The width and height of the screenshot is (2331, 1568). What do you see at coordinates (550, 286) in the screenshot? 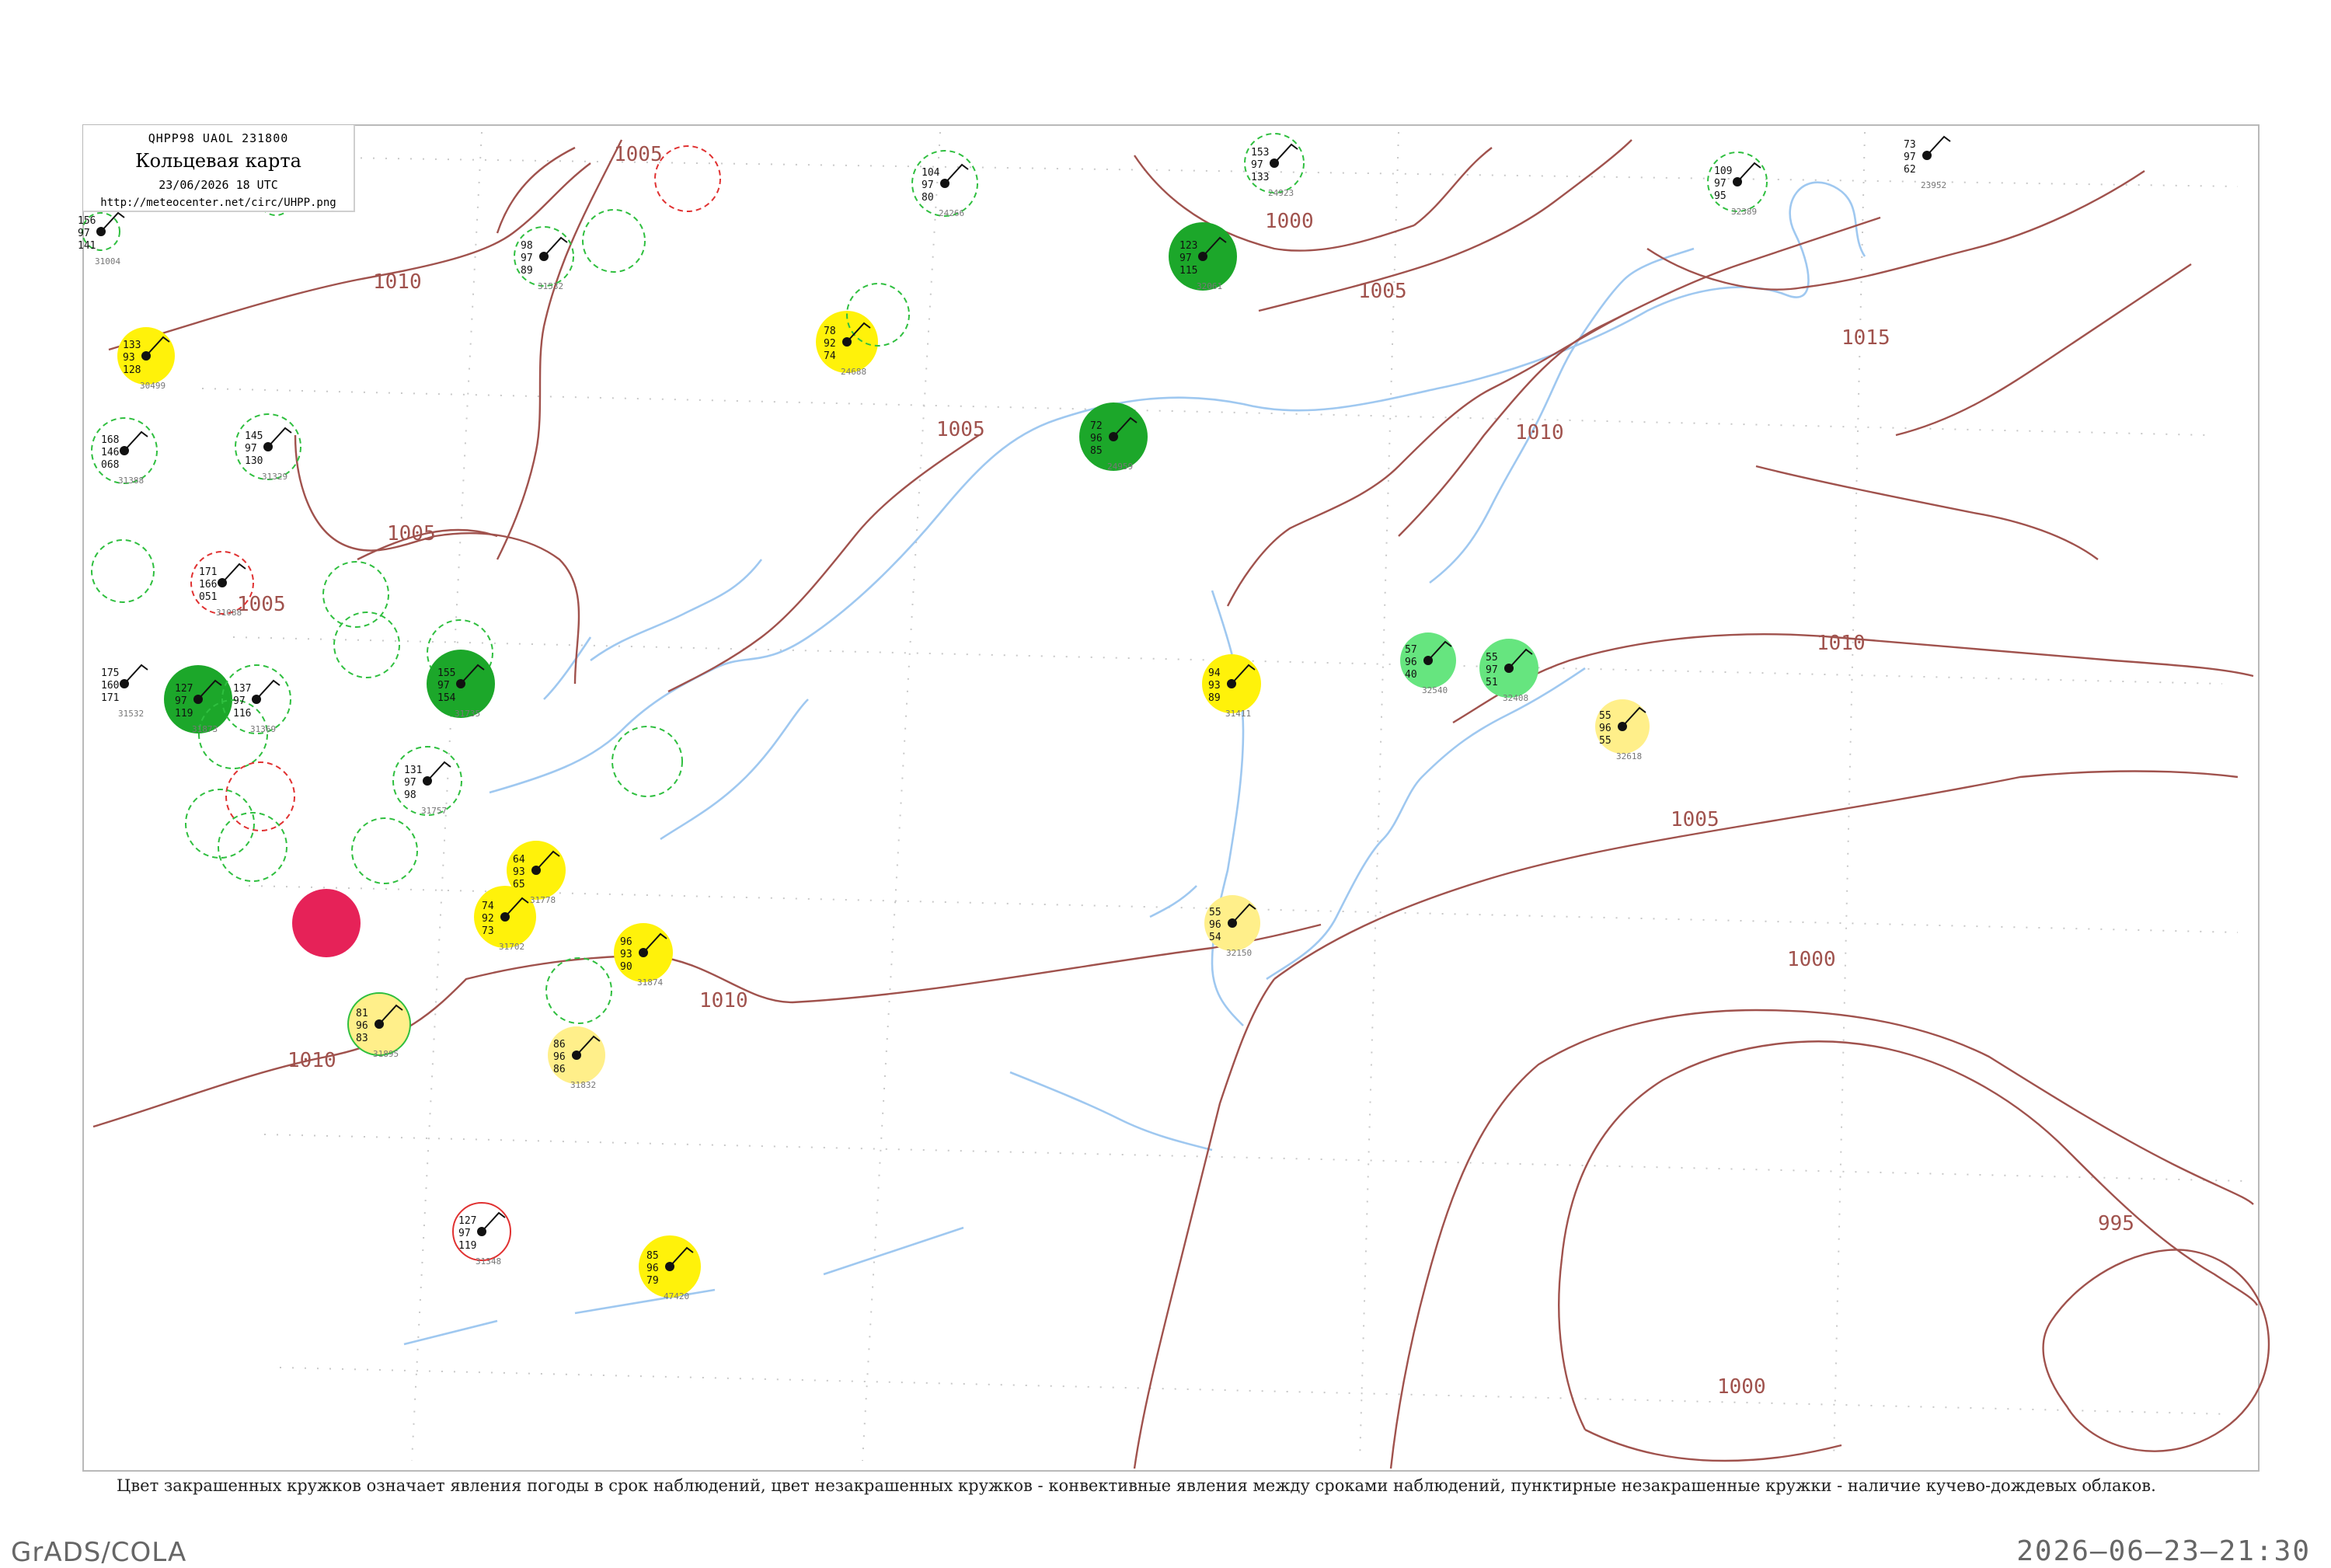
I see `station-id: 31532` at bounding box center [550, 286].